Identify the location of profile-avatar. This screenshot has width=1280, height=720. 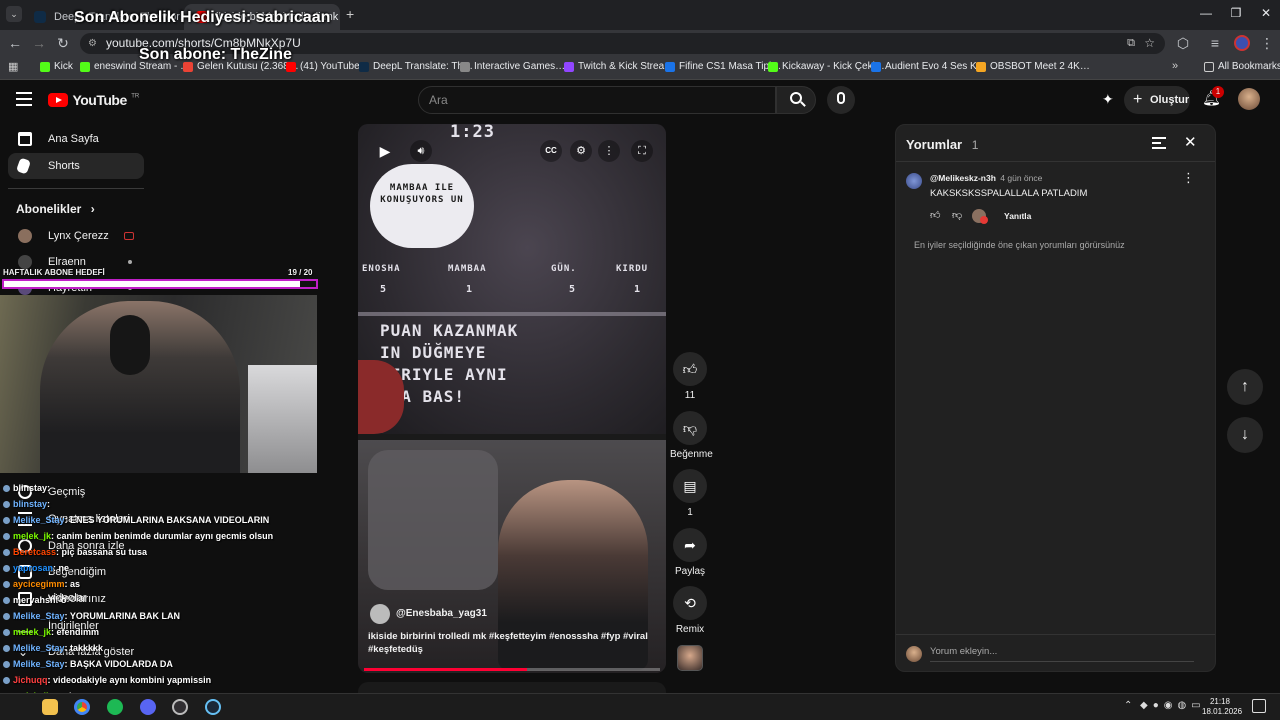
(1242, 43).